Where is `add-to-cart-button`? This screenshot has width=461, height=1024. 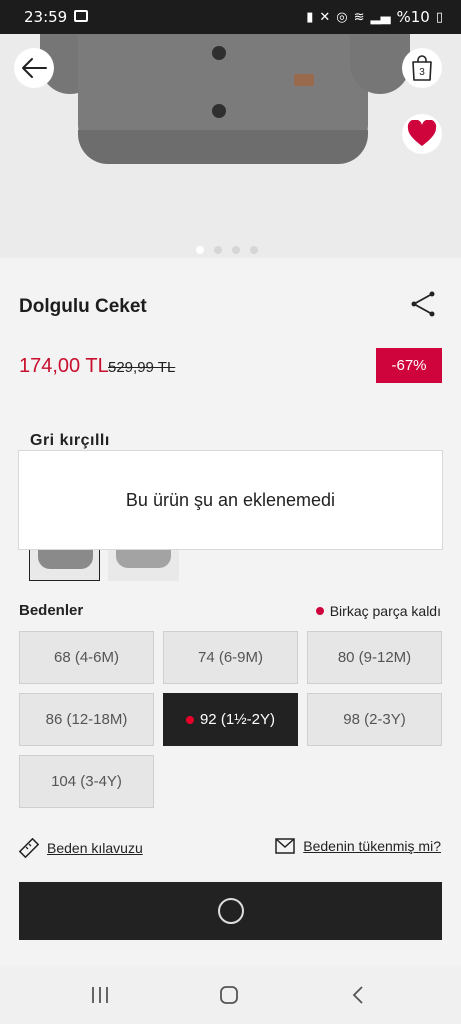 add-to-cart-button is located at coordinates (230, 911).